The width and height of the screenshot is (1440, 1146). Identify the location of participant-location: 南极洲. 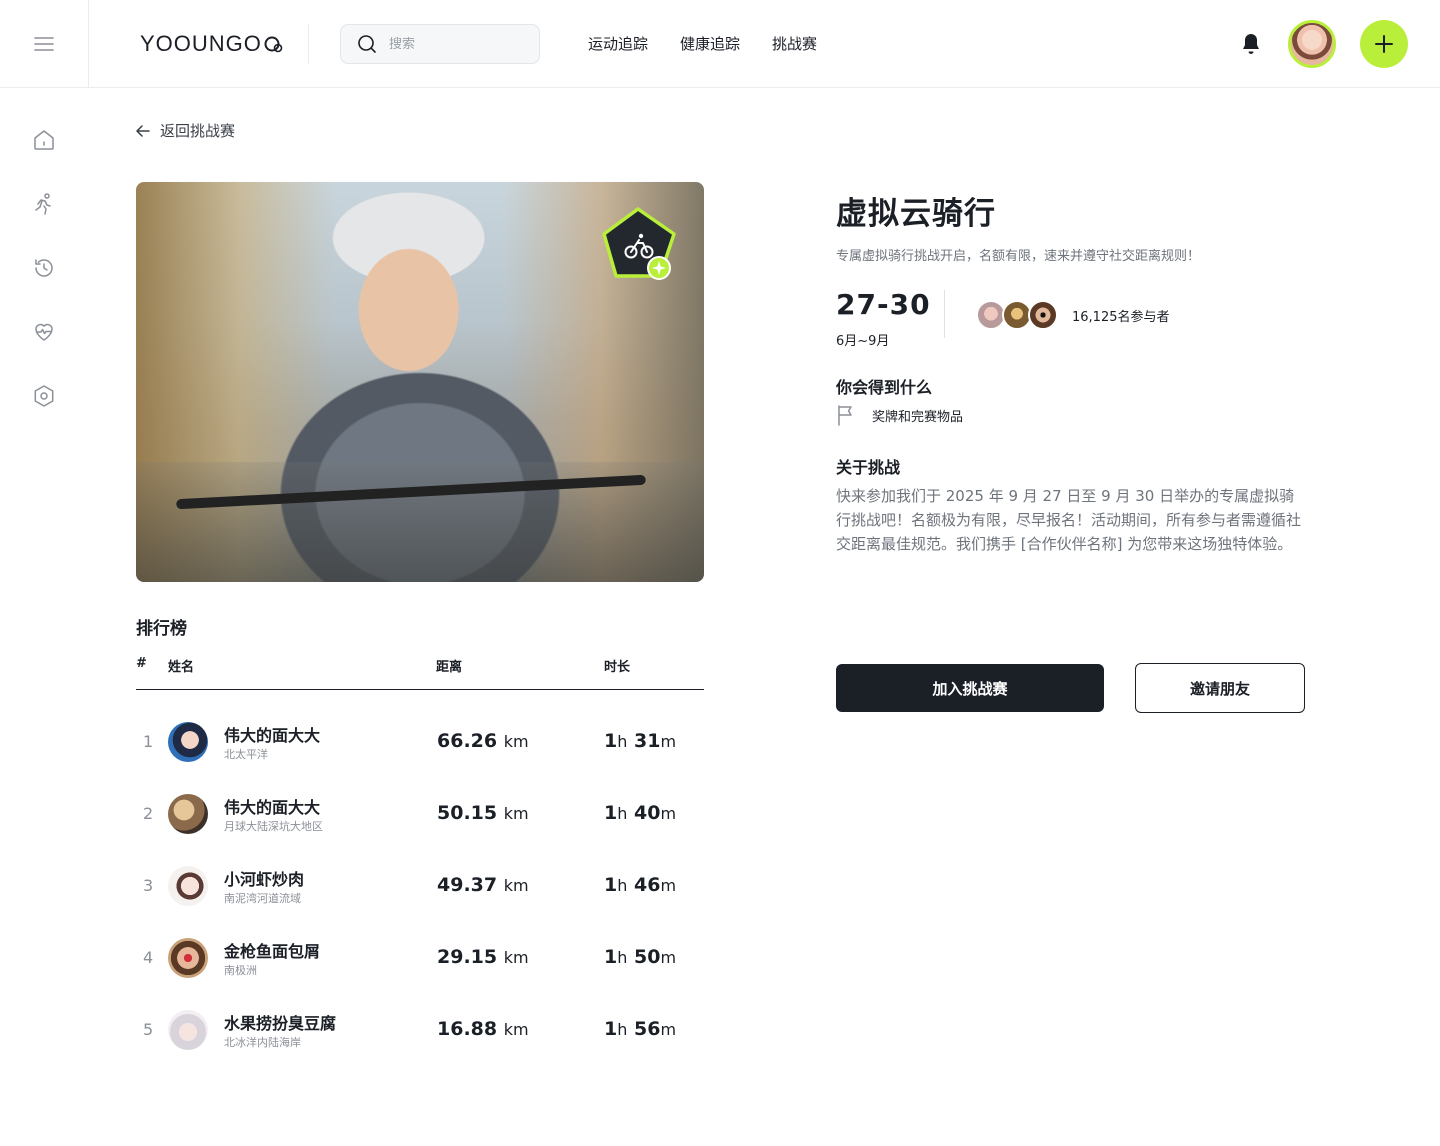
(240, 970).